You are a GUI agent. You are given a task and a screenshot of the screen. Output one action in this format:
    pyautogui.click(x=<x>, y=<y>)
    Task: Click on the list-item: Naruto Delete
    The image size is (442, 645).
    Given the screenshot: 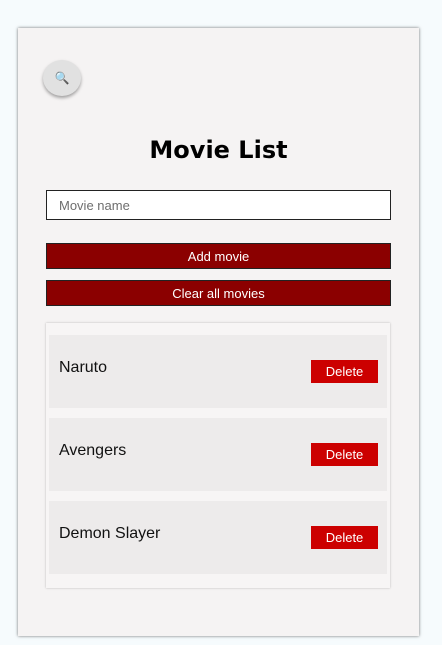 What is the action you would take?
    pyautogui.click(x=218, y=371)
    